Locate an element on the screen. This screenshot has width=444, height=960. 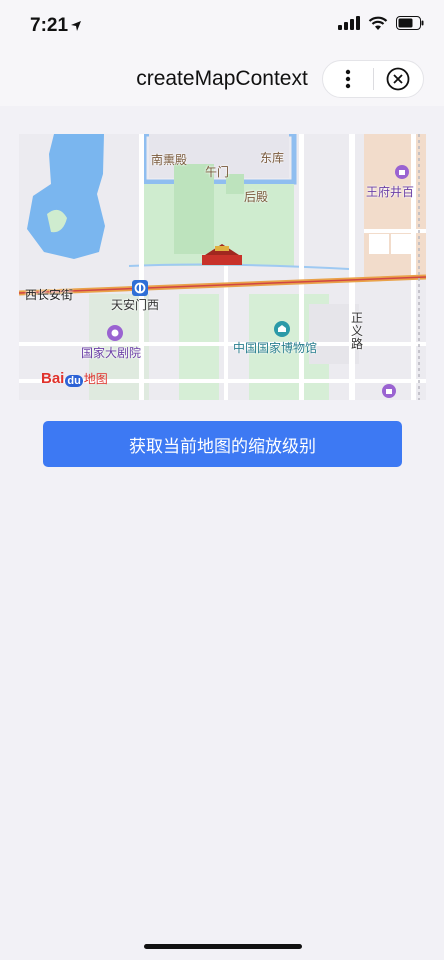
more-icon is located at coordinates (347, 79).